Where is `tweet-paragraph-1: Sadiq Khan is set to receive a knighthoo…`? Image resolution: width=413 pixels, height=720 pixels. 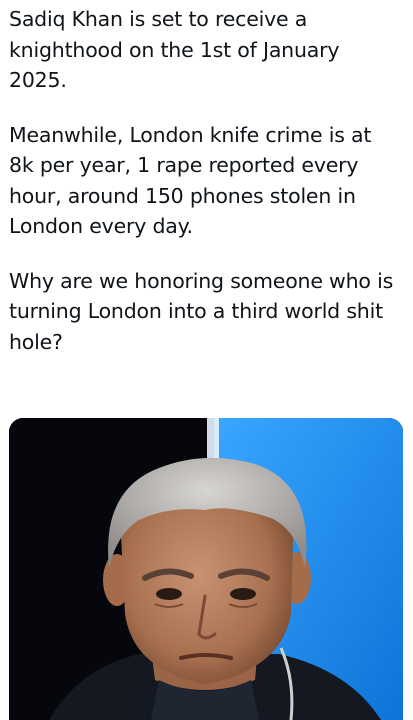 tweet-paragraph-1: Sadiq Khan is set to receive a knighthoo… is located at coordinates (174, 49).